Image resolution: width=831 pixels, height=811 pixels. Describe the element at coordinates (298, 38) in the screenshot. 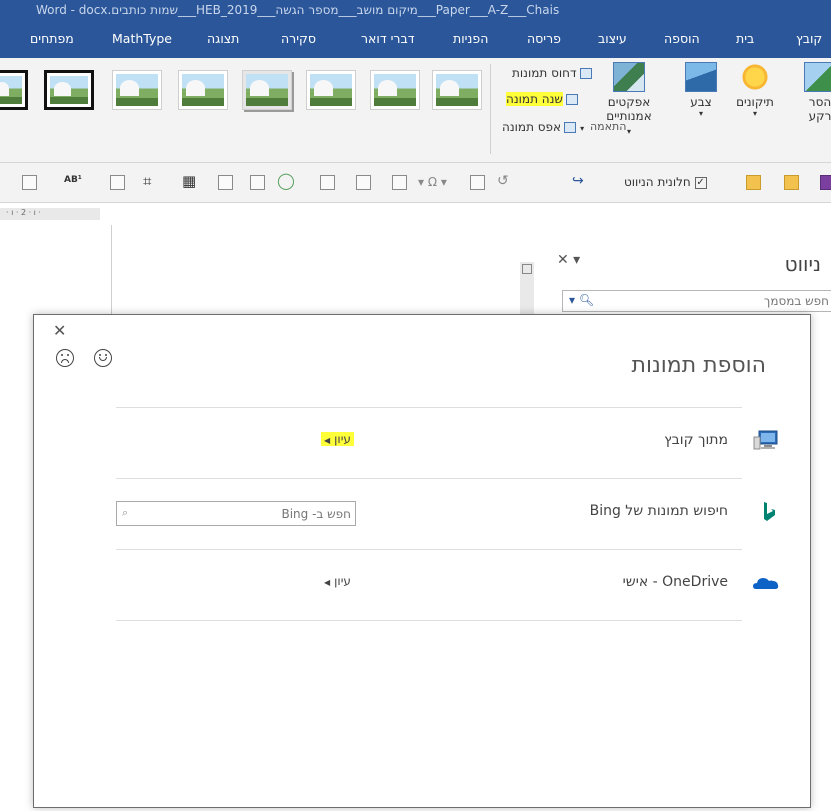

I see `tab-review: סקירה` at that location.